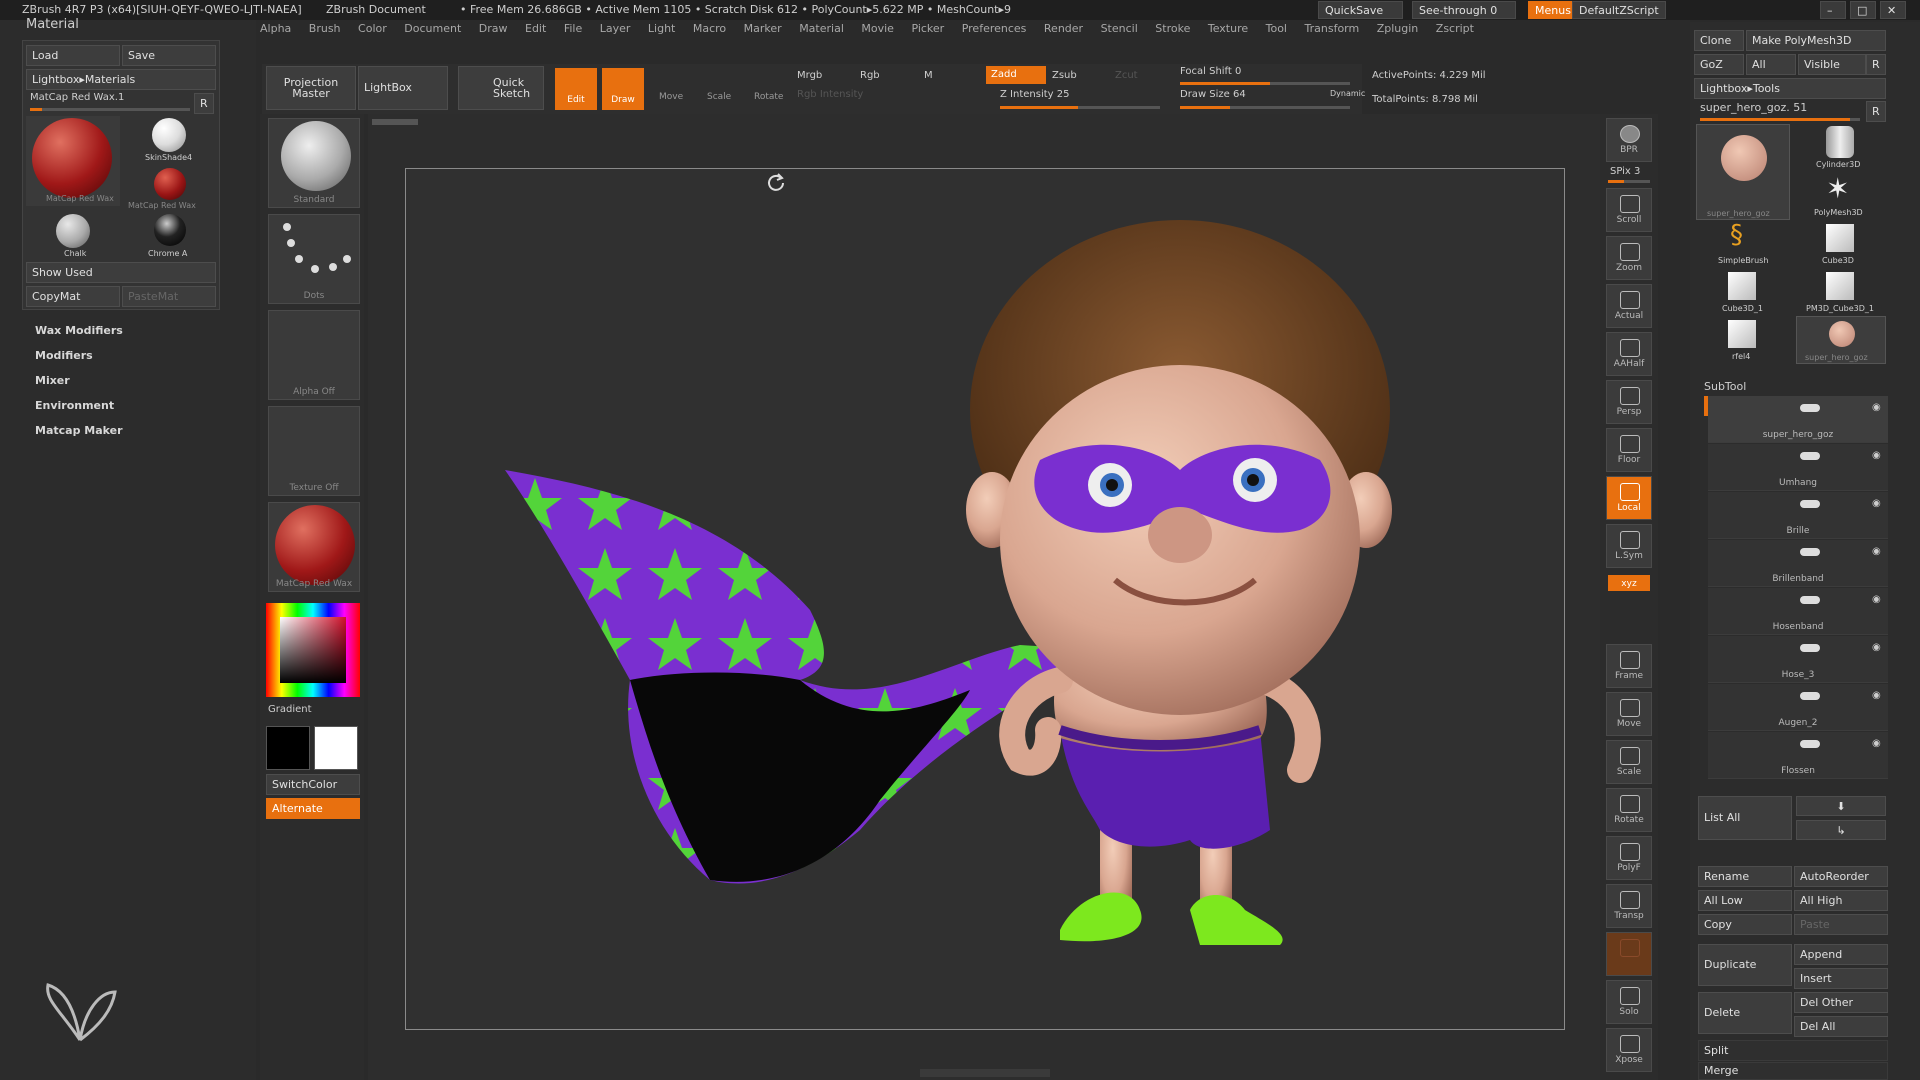 The image size is (1920, 1080). What do you see at coordinates (1745, 900) in the screenshot?
I see `all-low-button: All Low` at bounding box center [1745, 900].